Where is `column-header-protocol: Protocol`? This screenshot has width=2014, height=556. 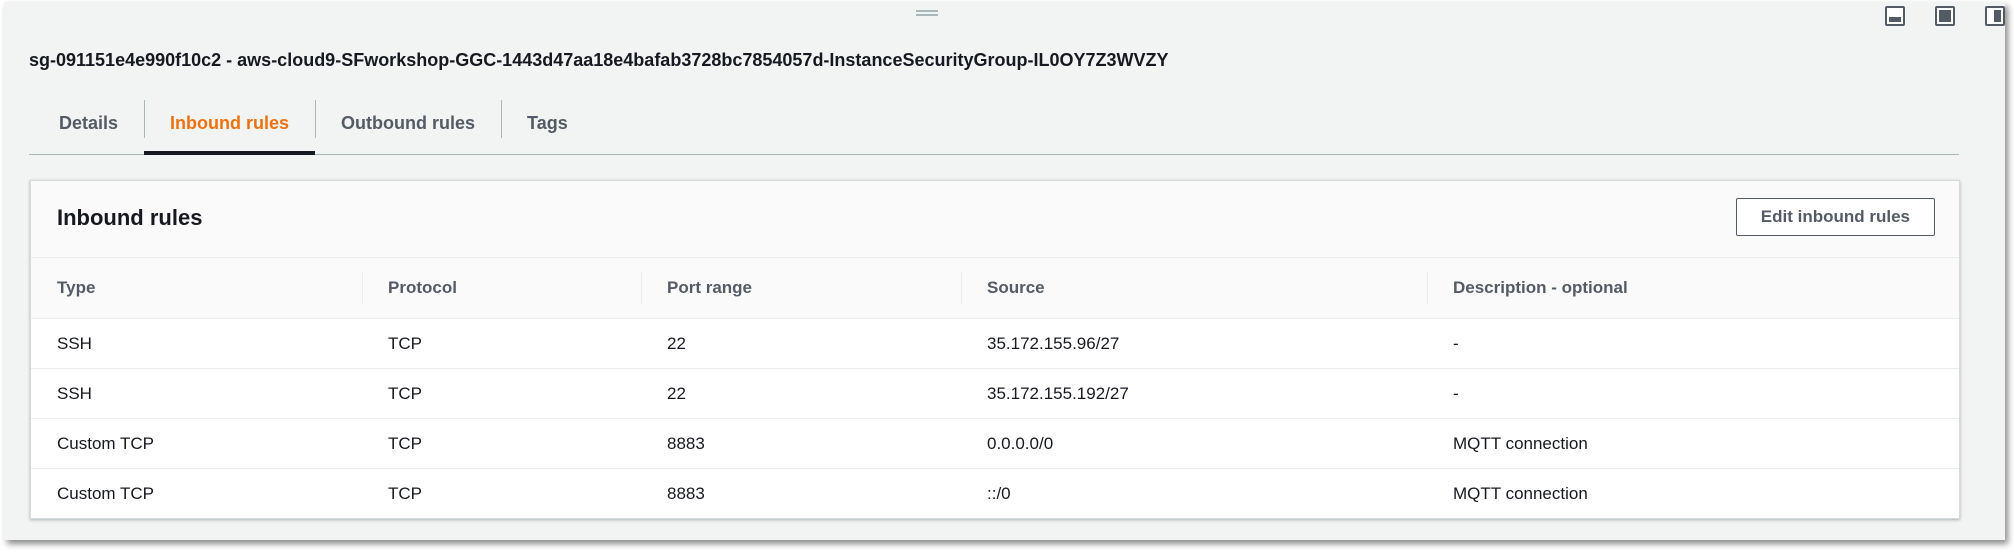
column-header-protocol: Protocol is located at coordinates (501, 288).